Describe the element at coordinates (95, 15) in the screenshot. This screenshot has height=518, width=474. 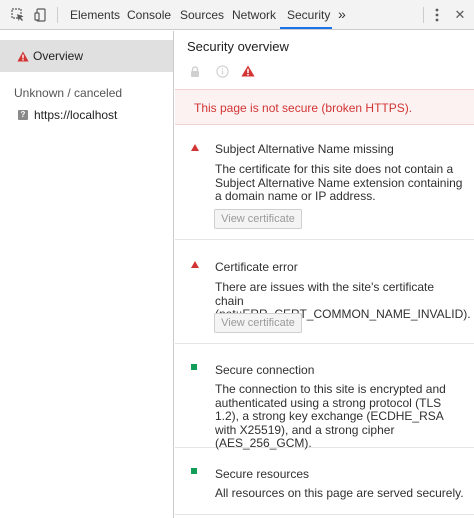
I see `tab-elements: Elements` at that location.